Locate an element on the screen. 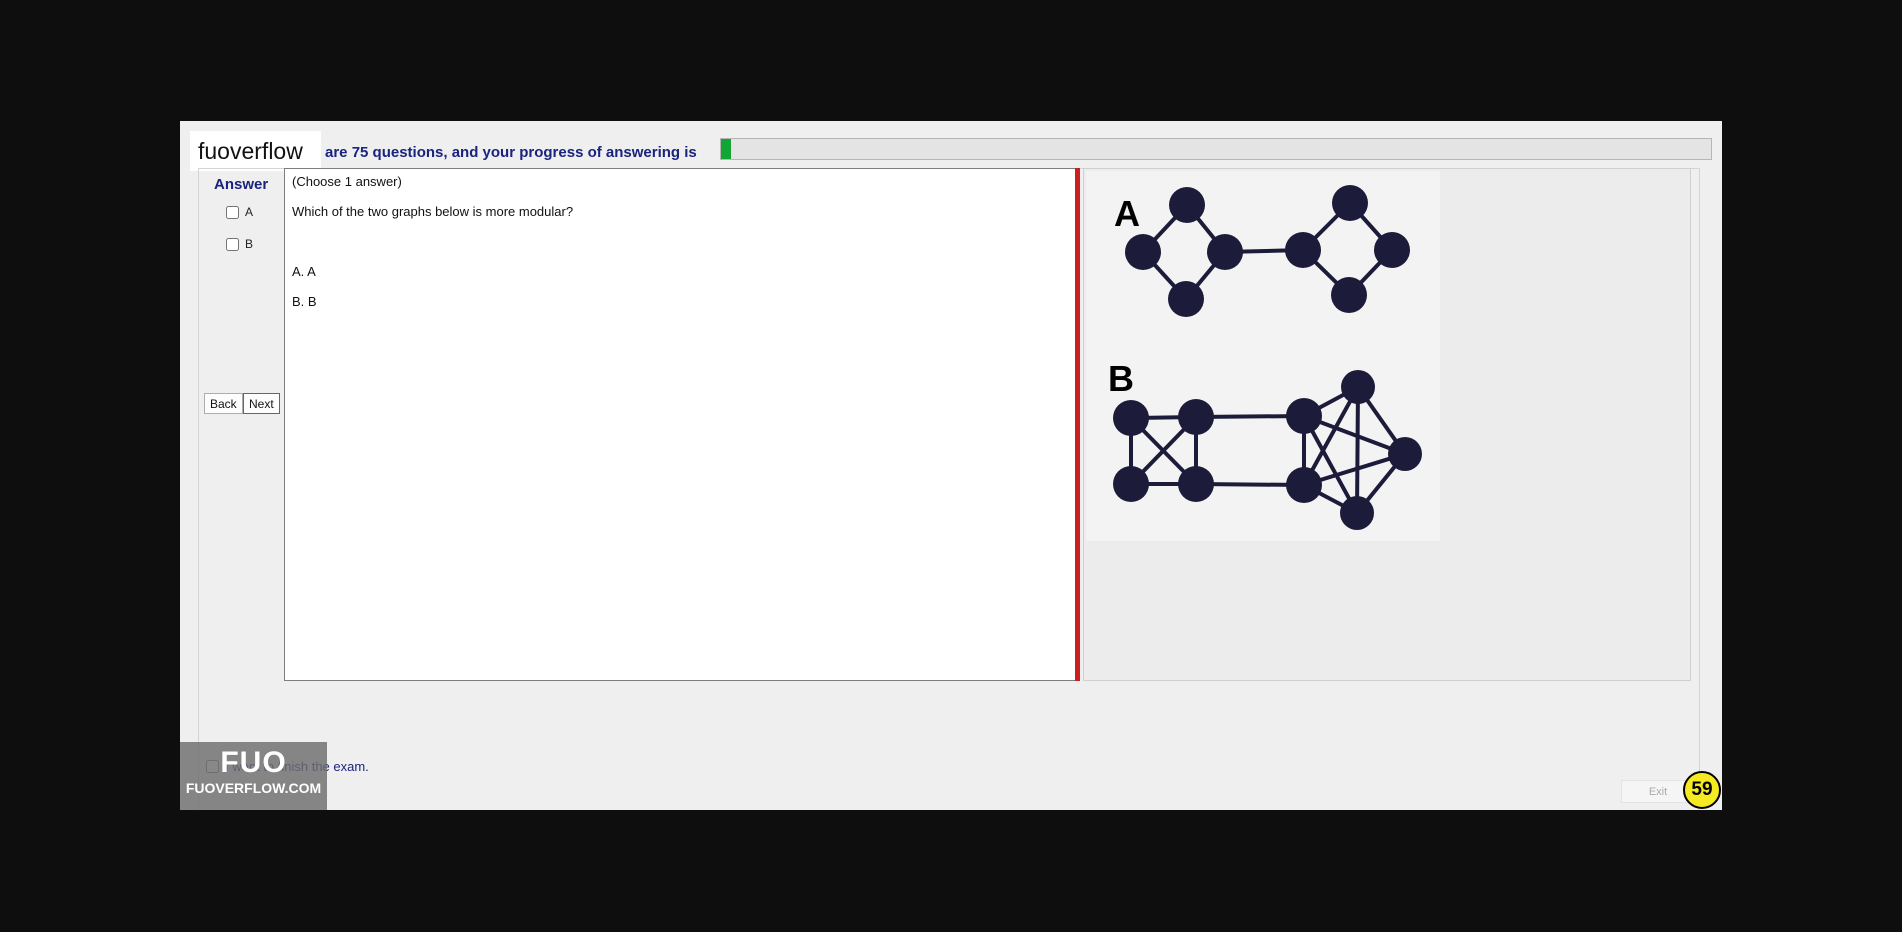 Image resolution: width=1902 pixels, height=932 pixels. answer-b-label: B is located at coordinates (249, 244).